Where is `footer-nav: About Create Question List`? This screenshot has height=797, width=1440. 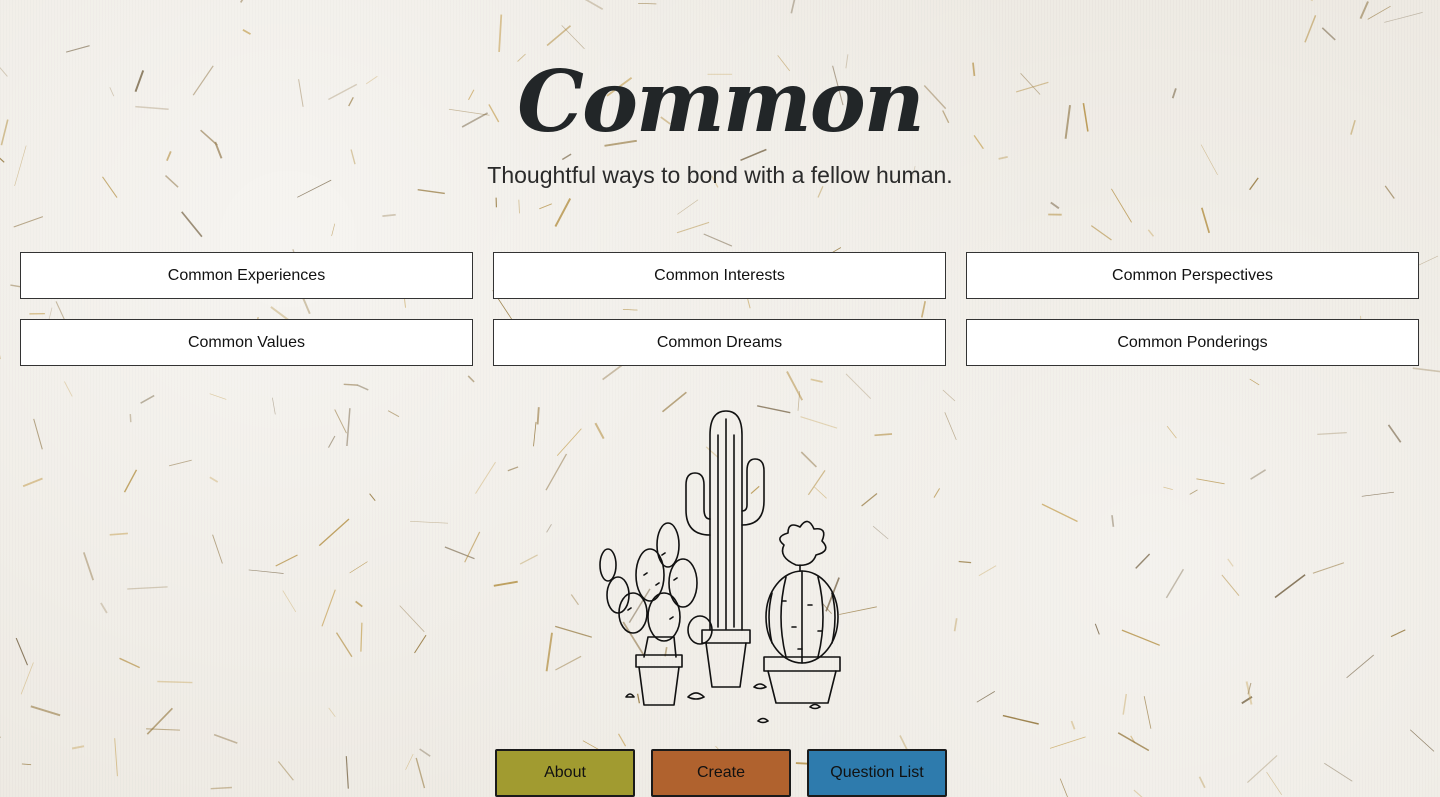
footer-nav: About Create Question List is located at coordinates (721, 773).